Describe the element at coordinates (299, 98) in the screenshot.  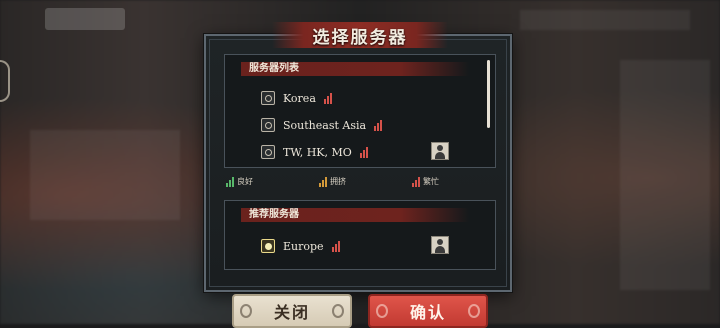
I see `server-name: Korea` at that location.